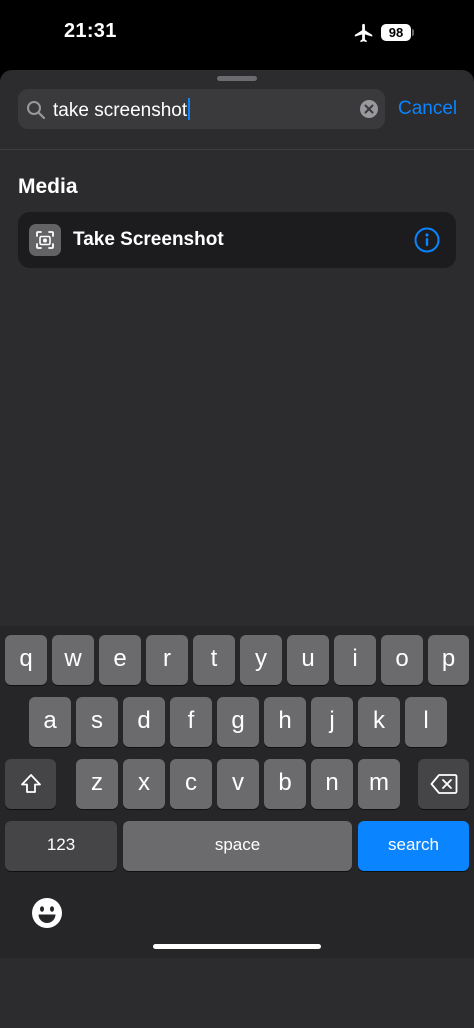  I want to click on action-take-screenshot: Take Screenshot, so click(237, 240).